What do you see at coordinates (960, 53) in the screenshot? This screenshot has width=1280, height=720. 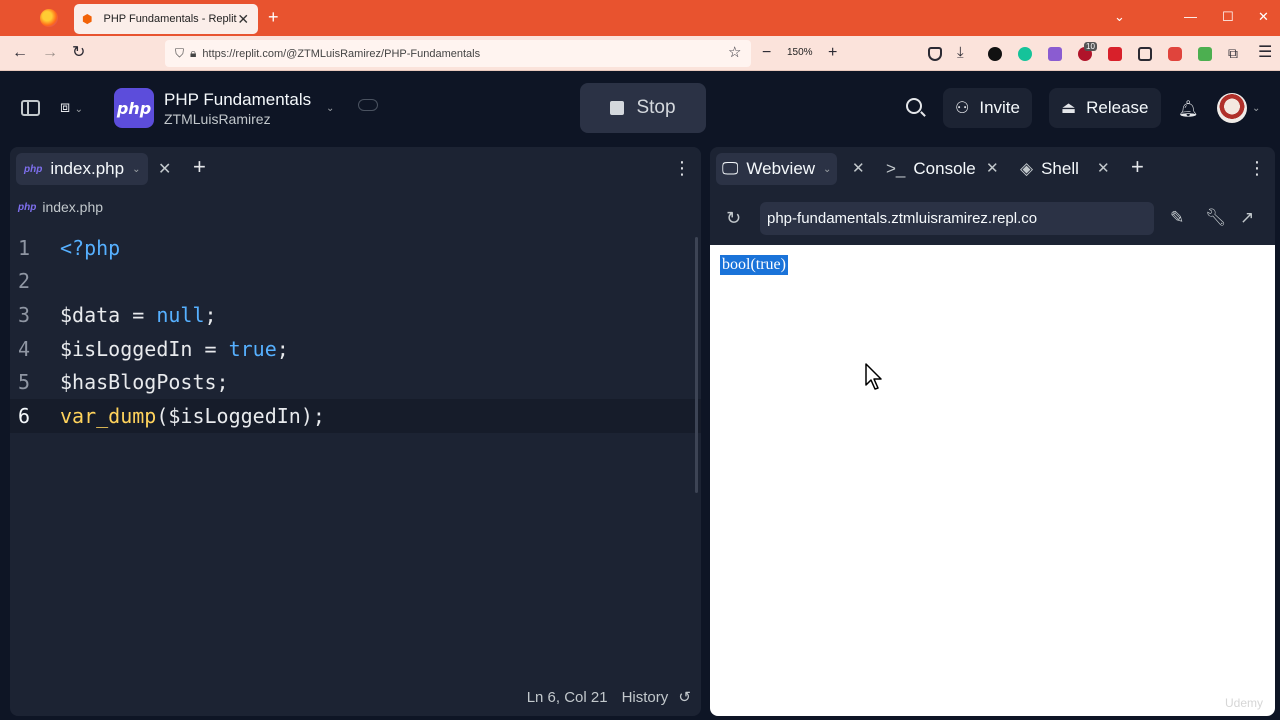 I see `downloads-icon: ⤓` at bounding box center [960, 53].